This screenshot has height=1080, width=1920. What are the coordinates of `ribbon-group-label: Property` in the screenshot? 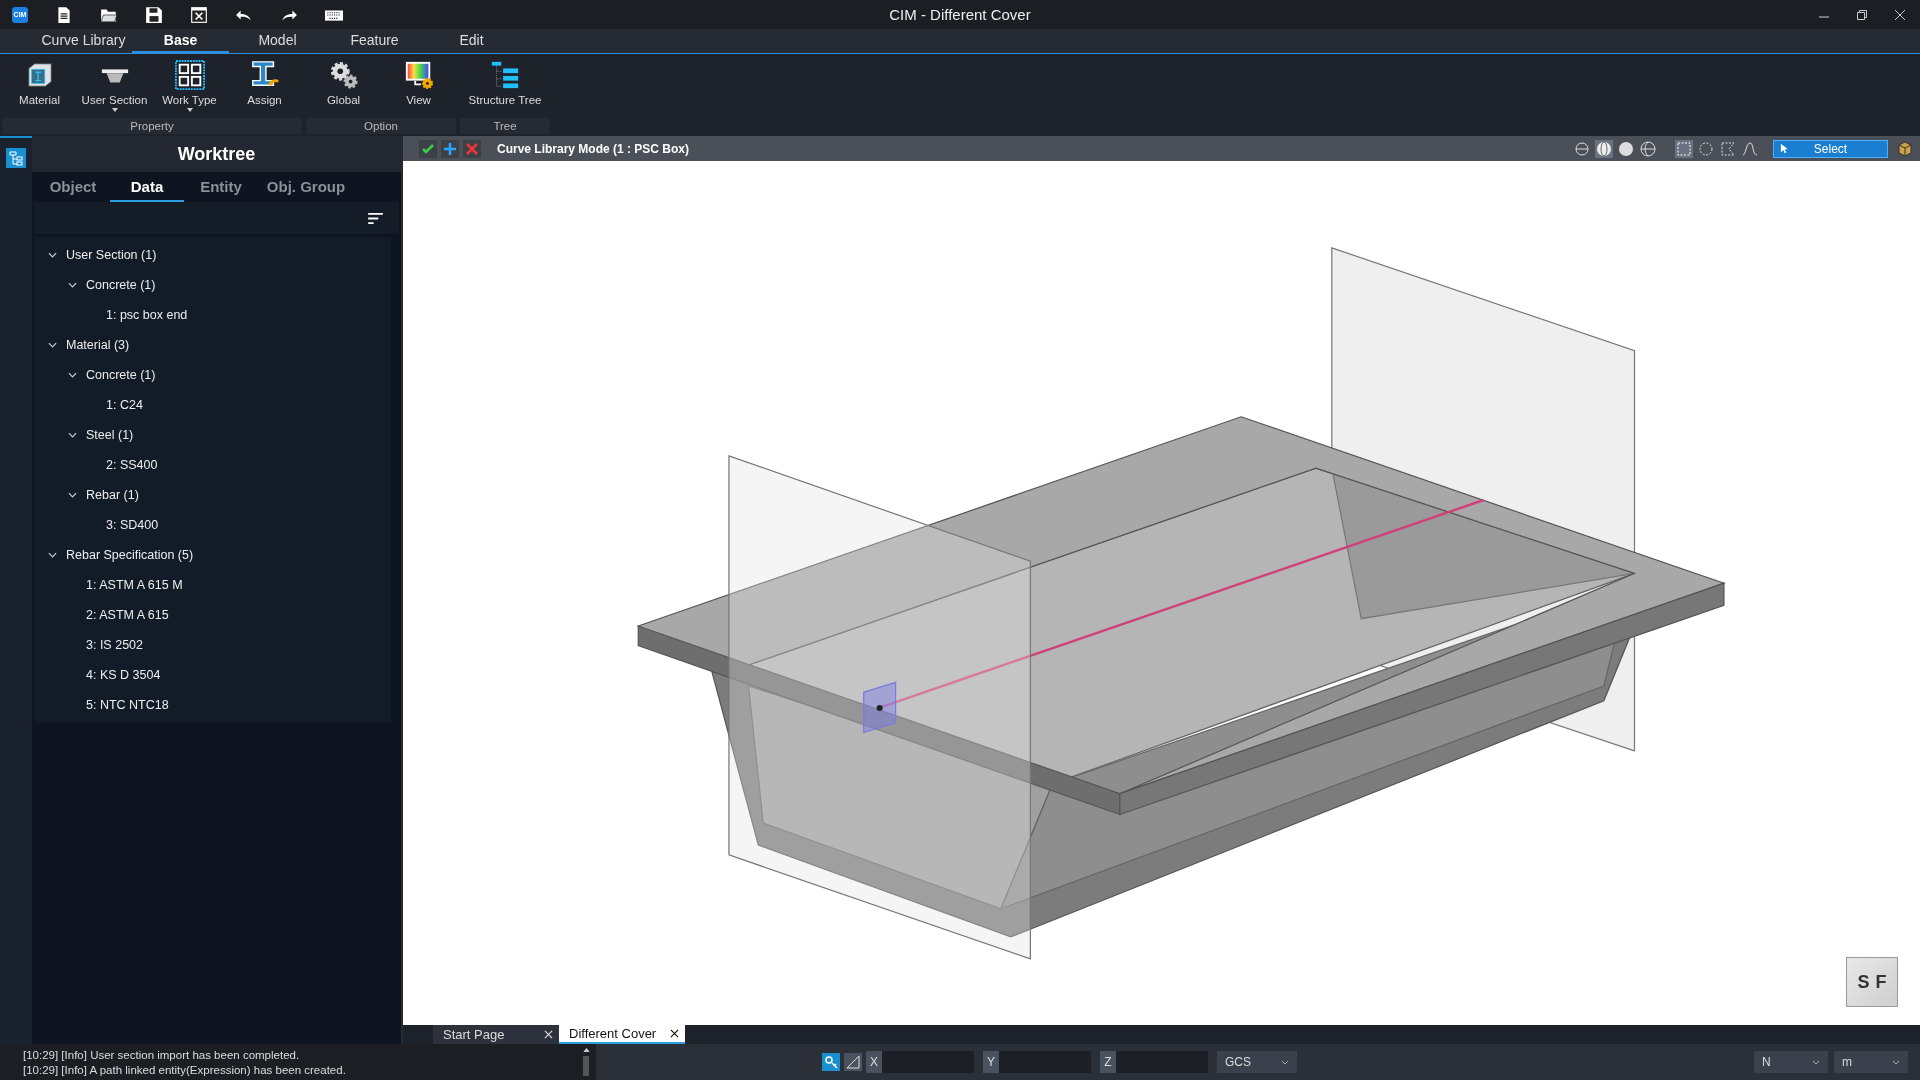 It's located at (152, 126).